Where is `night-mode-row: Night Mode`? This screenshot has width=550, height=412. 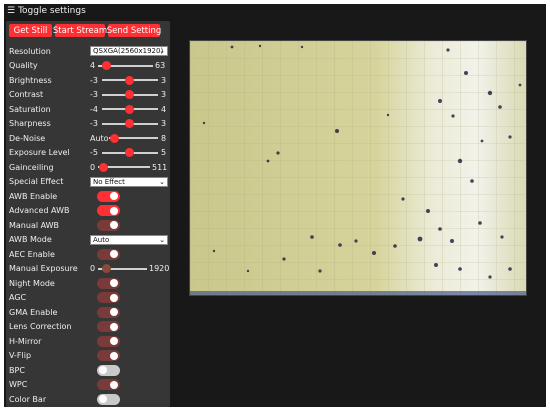 night-mode-row: Night Mode is located at coordinates (88, 283).